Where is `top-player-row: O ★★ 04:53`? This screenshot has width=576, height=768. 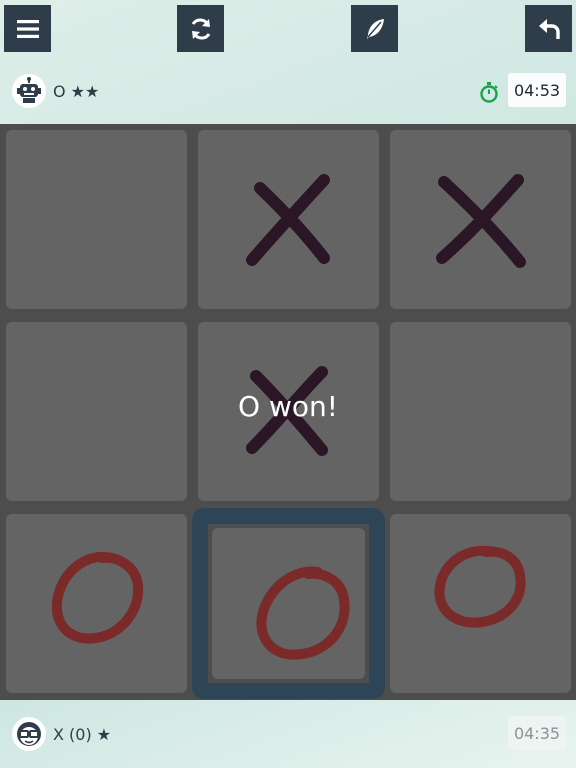 top-player-row: O ★★ 04:53 is located at coordinates (288, 91).